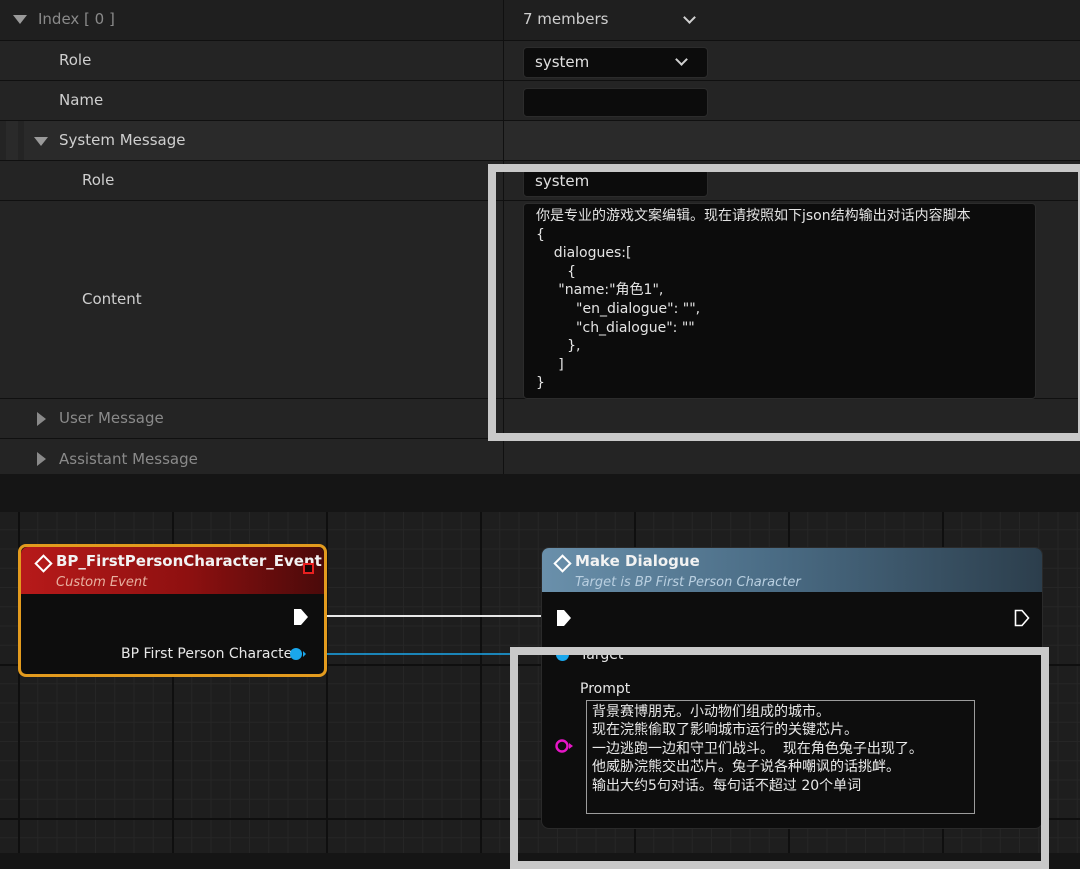 The height and width of the screenshot is (869, 1080). What do you see at coordinates (122, 140) in the screenshot?
I see `system-message-label: System Message` at bounding box center [122, 140].